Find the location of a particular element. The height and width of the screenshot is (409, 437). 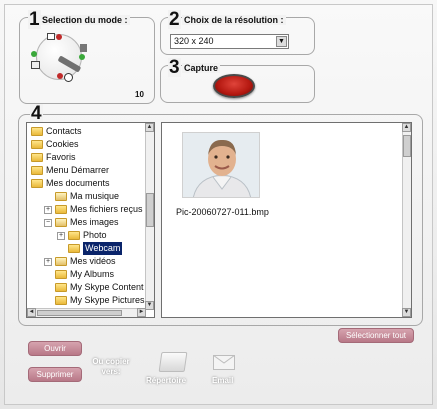

directory-folder-icon is located at coordinates (173, 362).